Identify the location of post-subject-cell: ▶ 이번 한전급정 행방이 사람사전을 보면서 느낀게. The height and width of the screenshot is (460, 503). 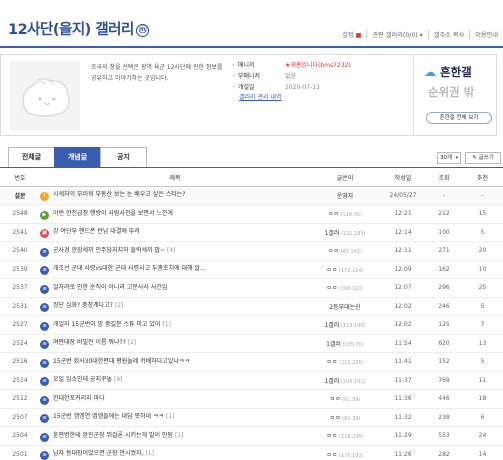
(175, 214).